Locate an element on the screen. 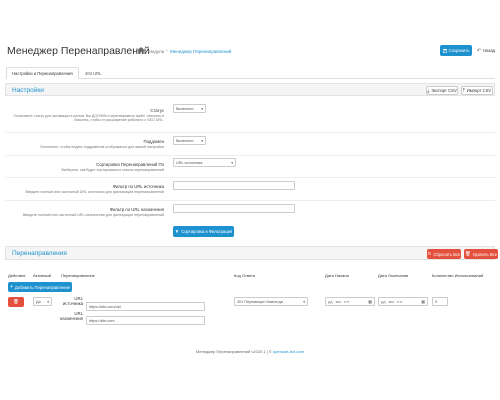 The width and height of the screenshot is (500, 400). download-icon: ⤓ is located at coordinates (428, 90).